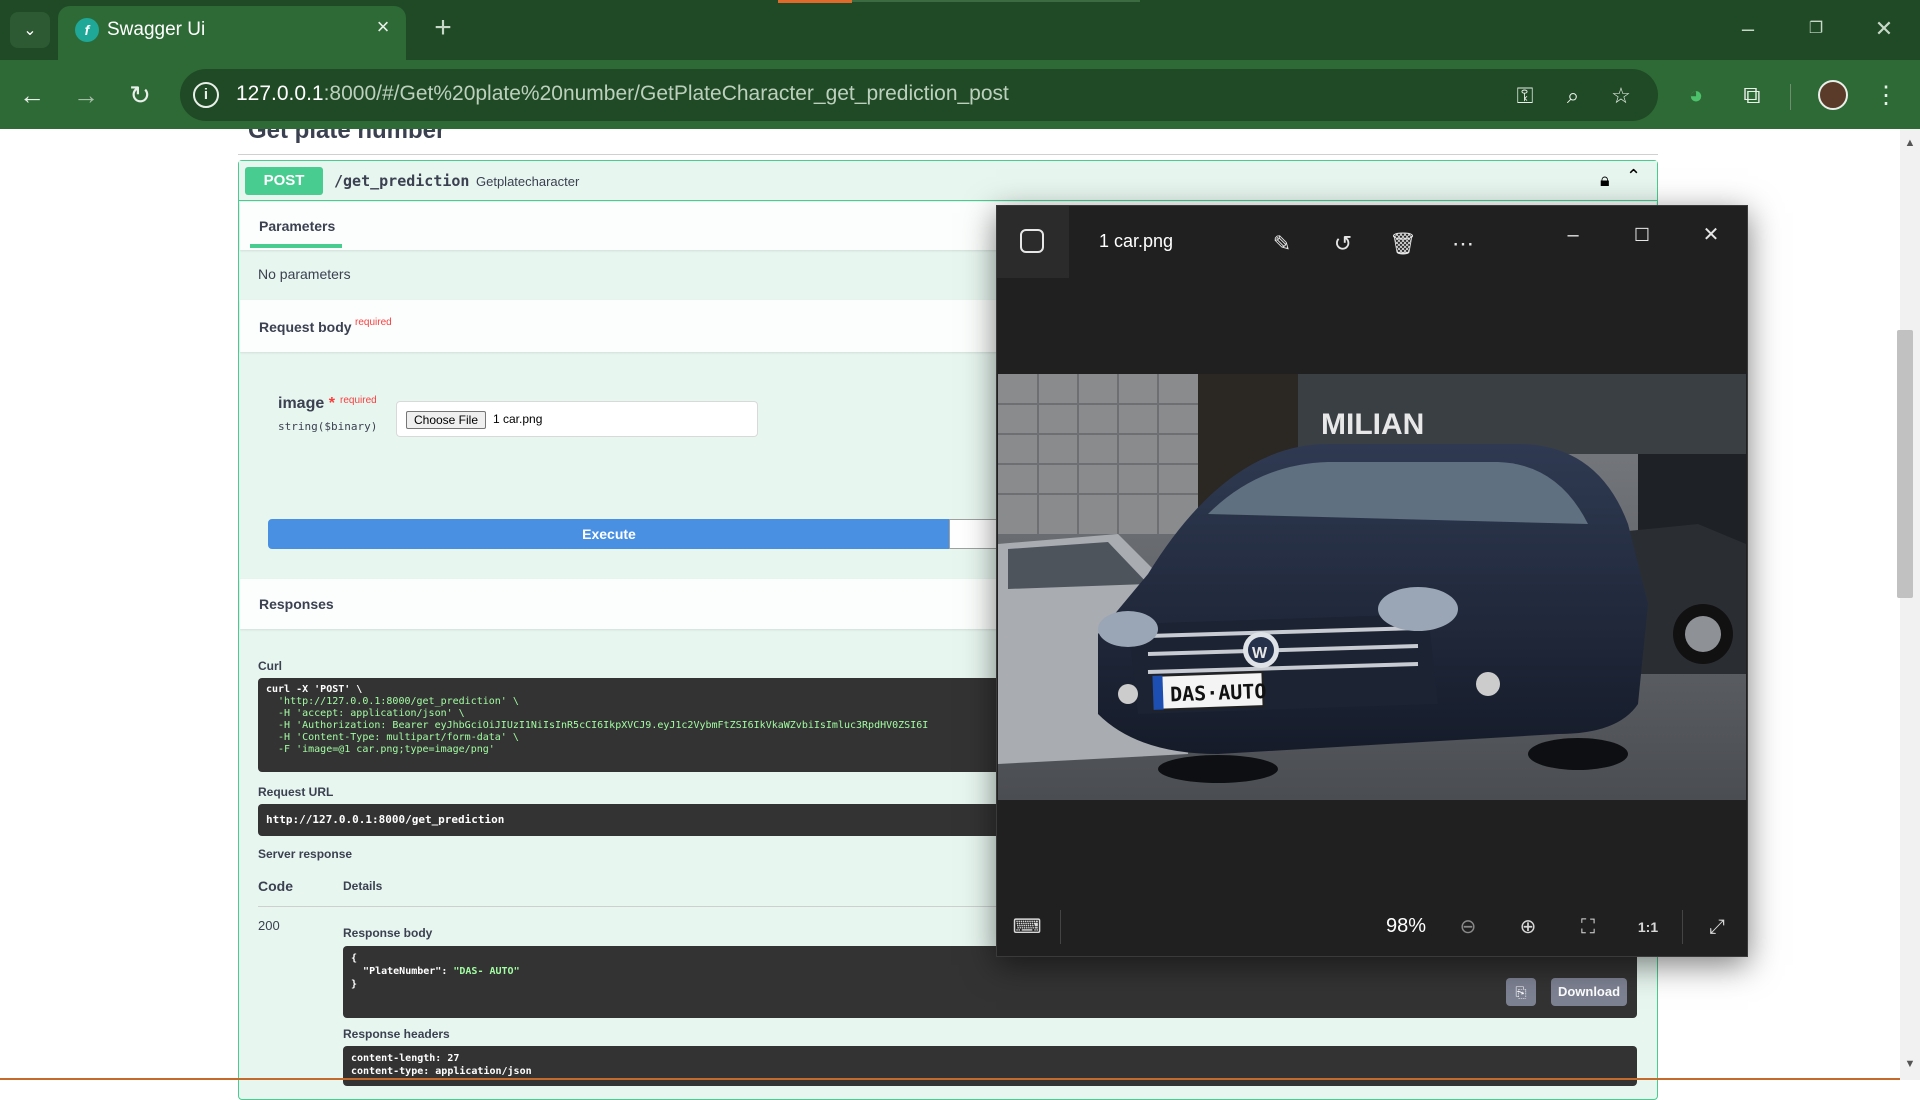  Describe the element at coordinates (385, 819) in the screenshot. I see `request-url: http://127.0.0.1:8000/get_prediction` at that location.